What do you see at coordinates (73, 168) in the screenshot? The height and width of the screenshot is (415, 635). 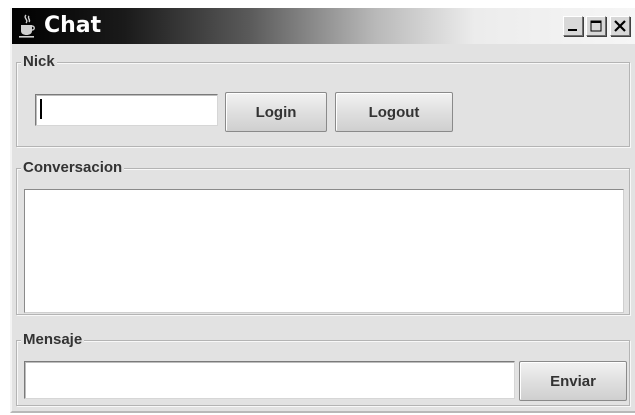 I see `conversation-legend: Conversacion` at bounding box center [73, 168].